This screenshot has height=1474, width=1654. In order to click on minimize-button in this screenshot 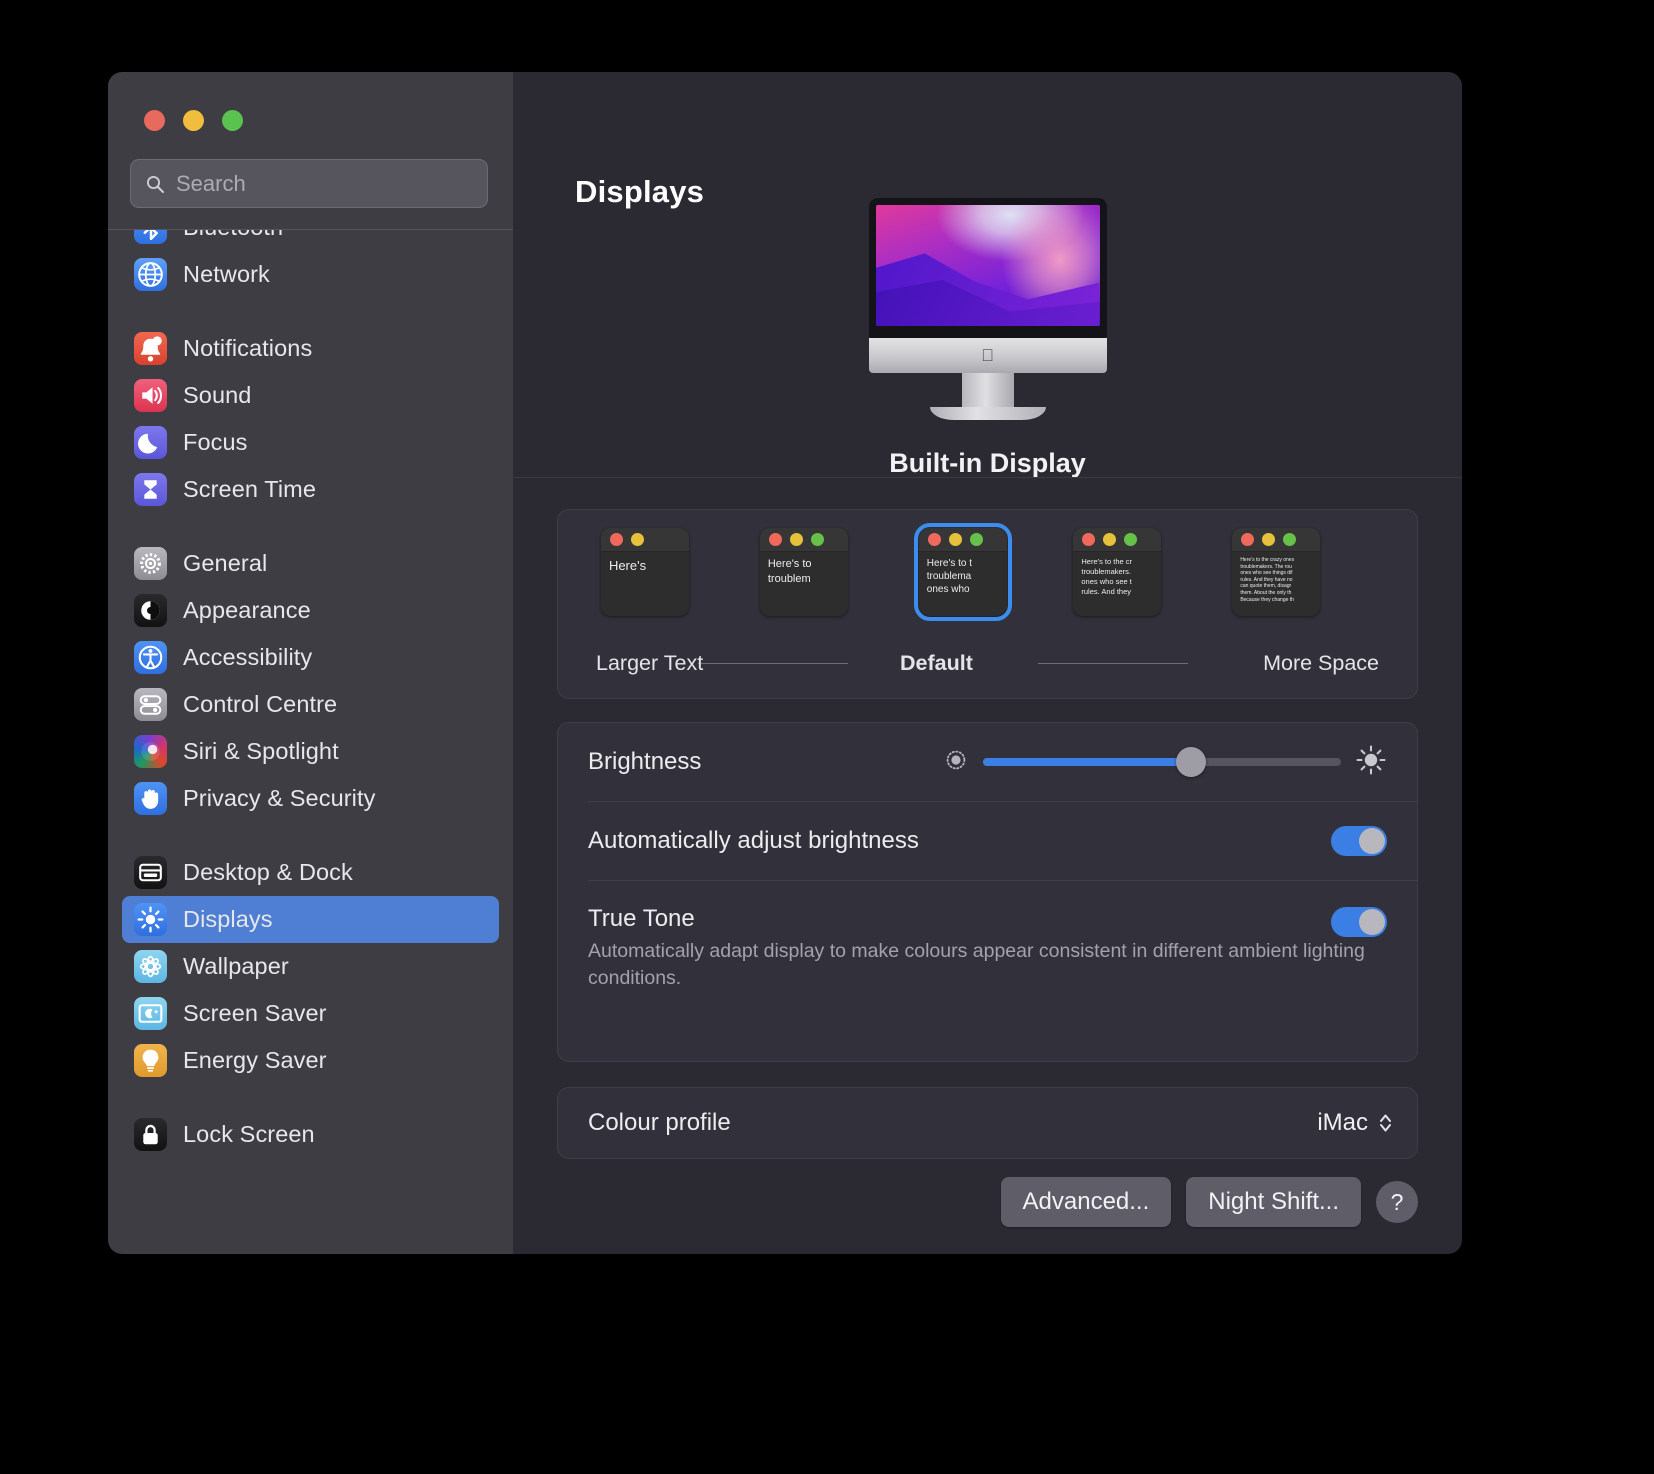, I will do `click(193, 120)`.